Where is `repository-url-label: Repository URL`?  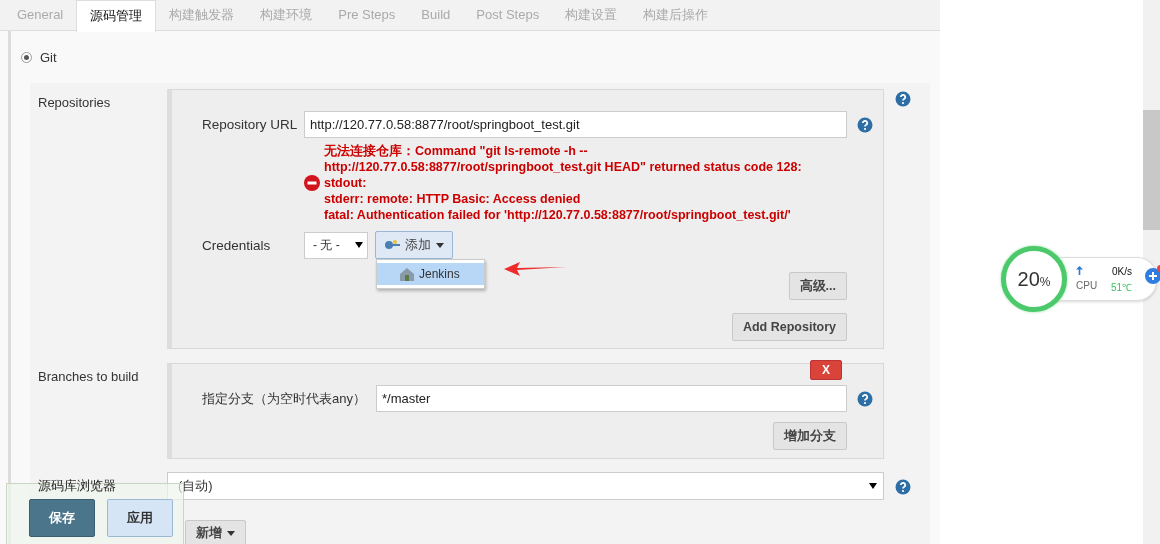 repository-url-label: Repository URL is located at coordinates (250, 124).